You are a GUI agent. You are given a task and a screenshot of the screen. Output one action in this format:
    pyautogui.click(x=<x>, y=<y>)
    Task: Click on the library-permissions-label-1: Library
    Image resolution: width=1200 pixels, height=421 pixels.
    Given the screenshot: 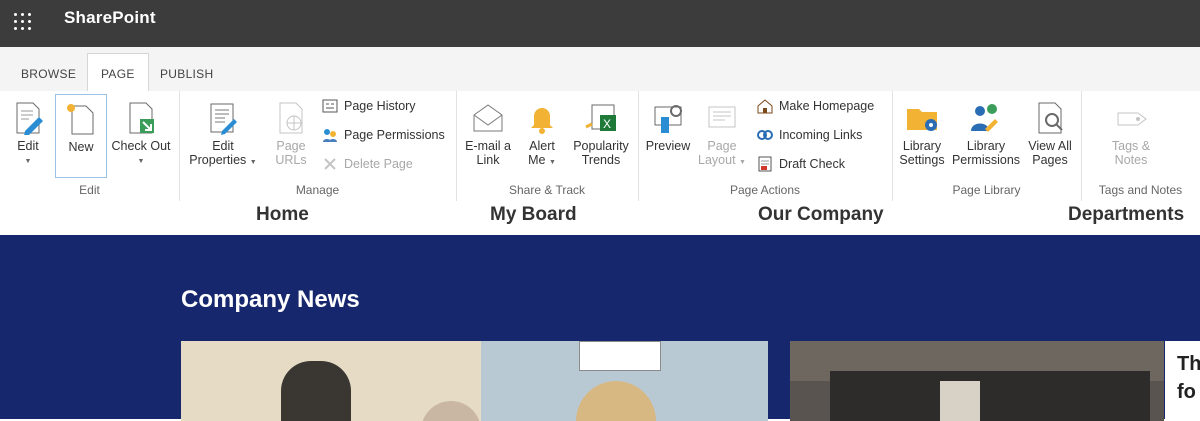 What is the action you would take?
    pyautogui.click(x=986, y=146)
    